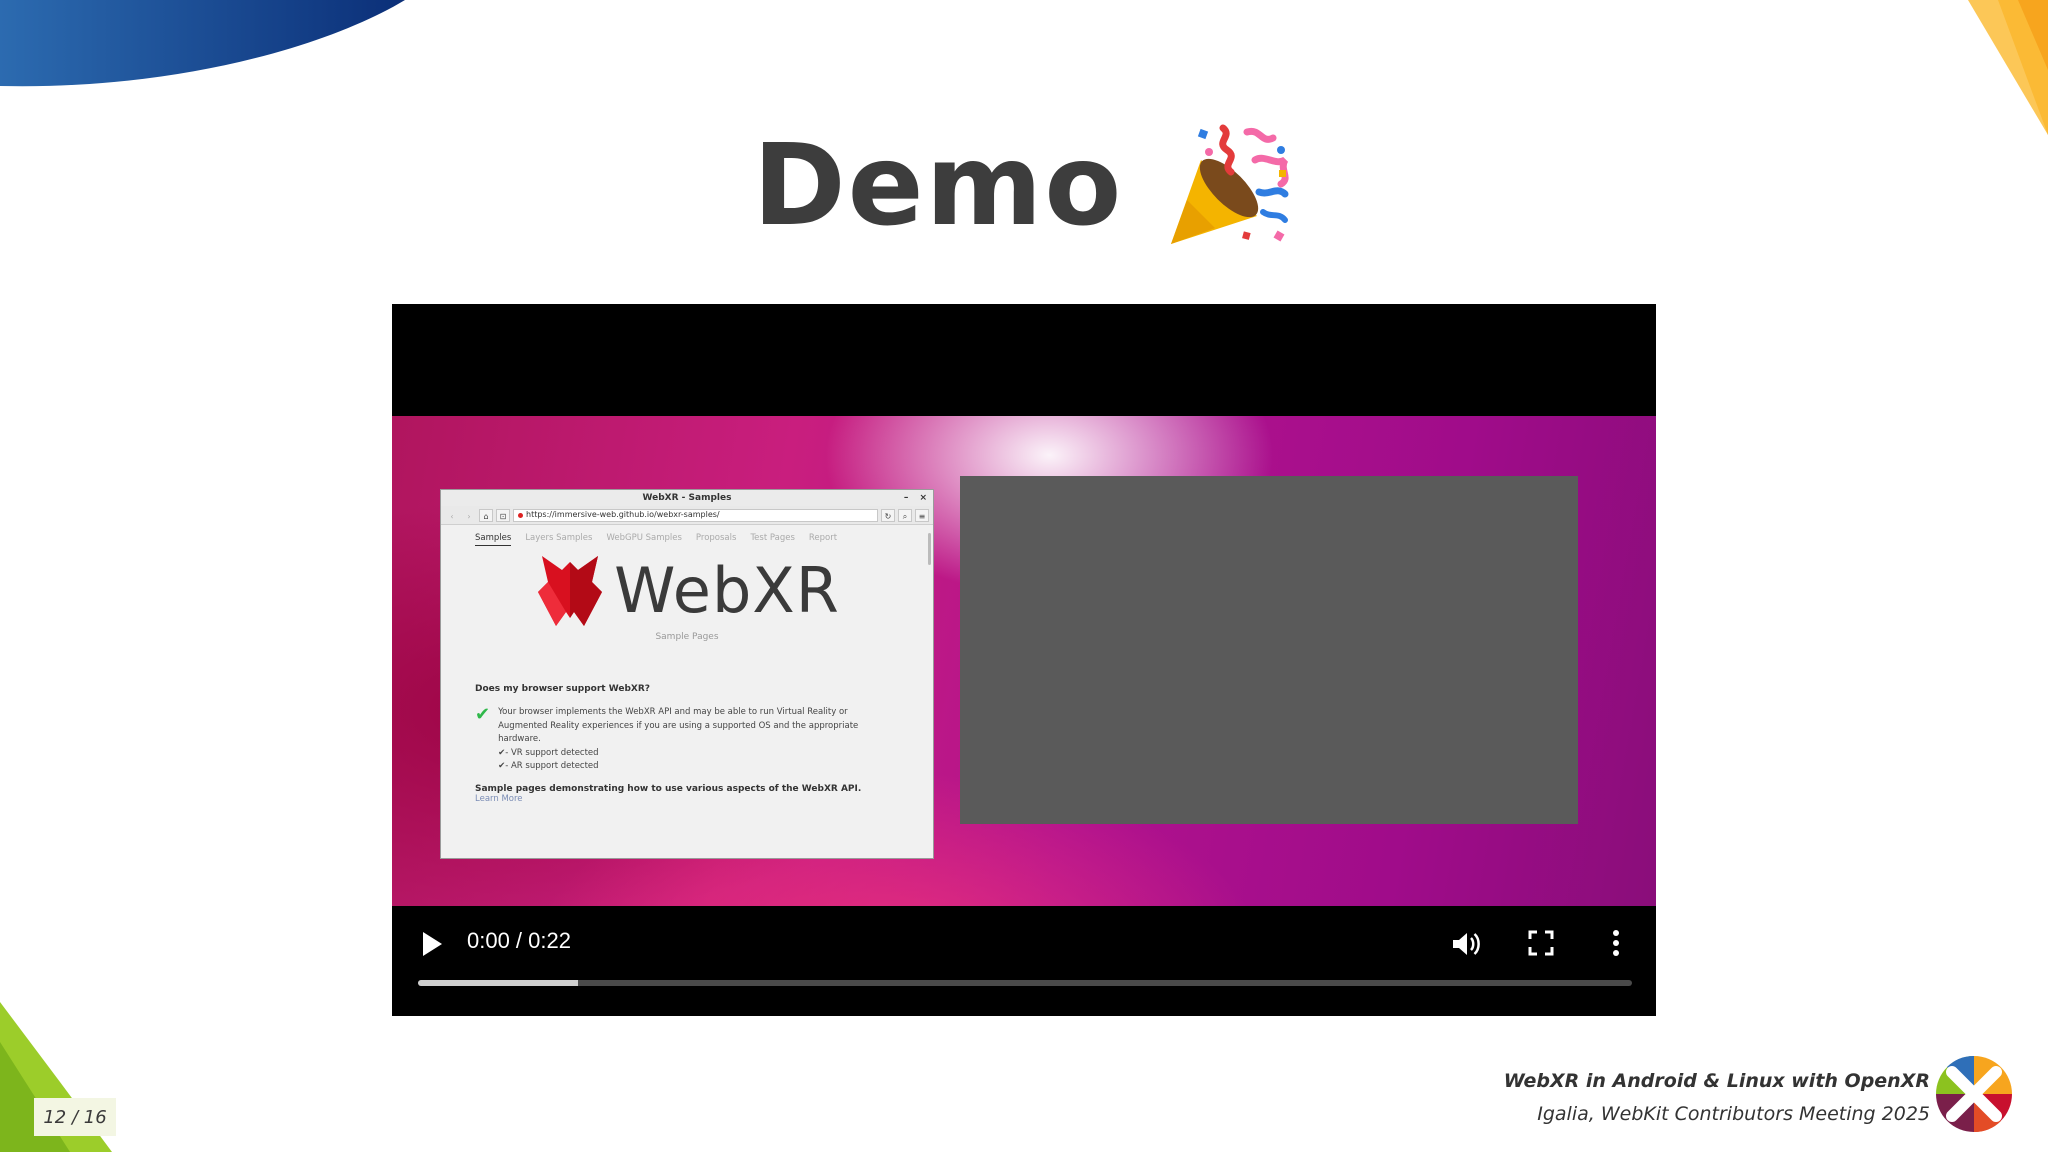 The height and width of the screenshot is (1152, 2048). I want to click on support-line: hardware., so click(519, 739).